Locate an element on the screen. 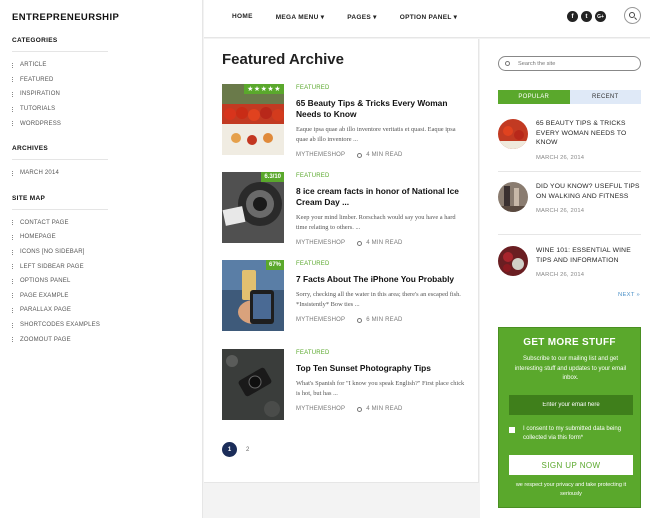  search-input is located at coordinates (577, 64).